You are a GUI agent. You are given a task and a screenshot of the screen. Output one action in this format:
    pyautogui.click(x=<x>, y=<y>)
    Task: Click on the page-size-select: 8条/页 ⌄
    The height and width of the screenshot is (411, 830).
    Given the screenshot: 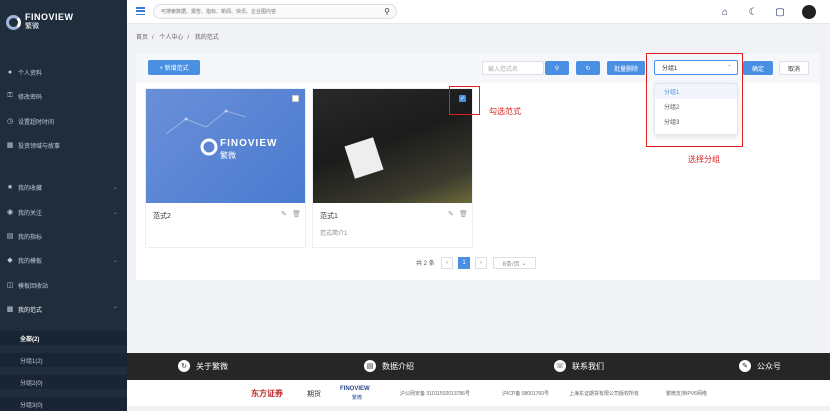 What is the action you would take?
    pyautogui.click(x=514, y=263)
    